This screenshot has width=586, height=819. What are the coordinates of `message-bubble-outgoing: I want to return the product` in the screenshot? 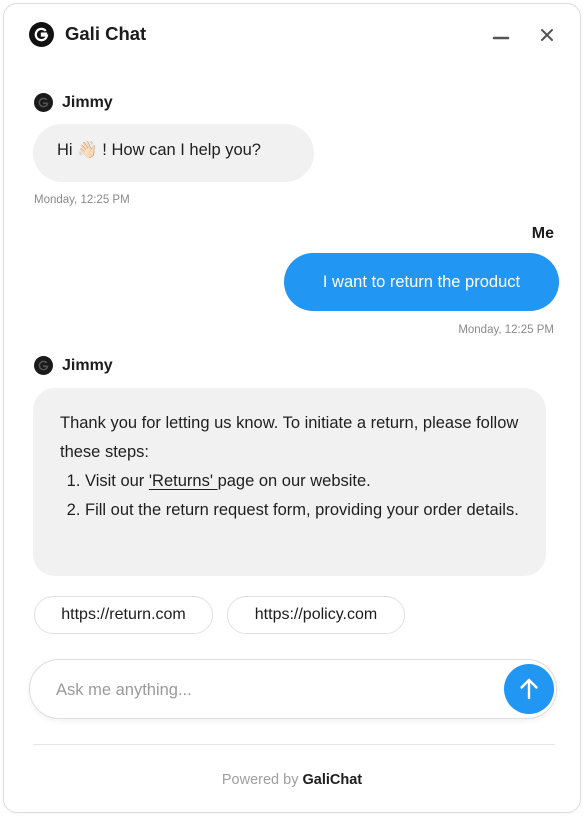 It's located at (421, 282).